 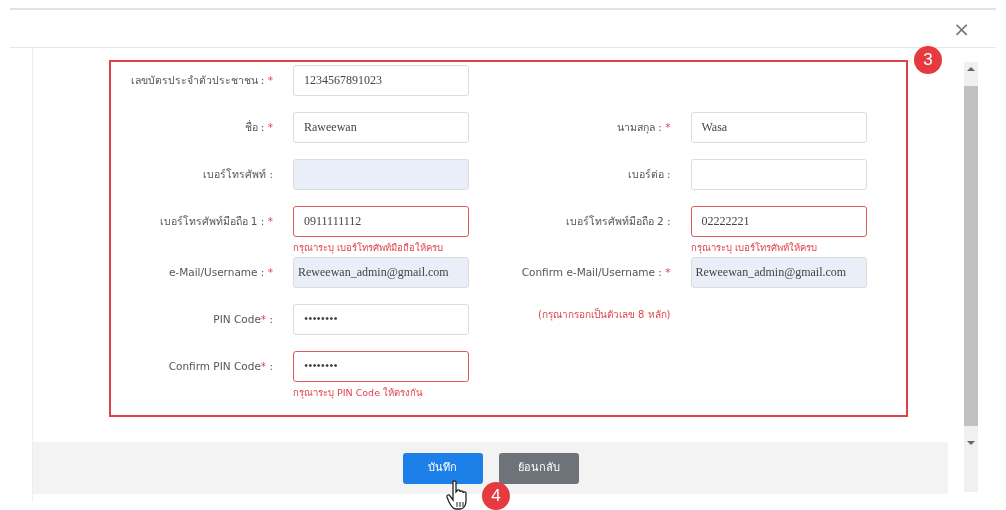 What do you see at coordinates (754, 248) in the screenshot?
I see `error-message: กรุณาระบุ เบอร์โทรศัพท์ให้ครบ` at bounding box center [754, 248].